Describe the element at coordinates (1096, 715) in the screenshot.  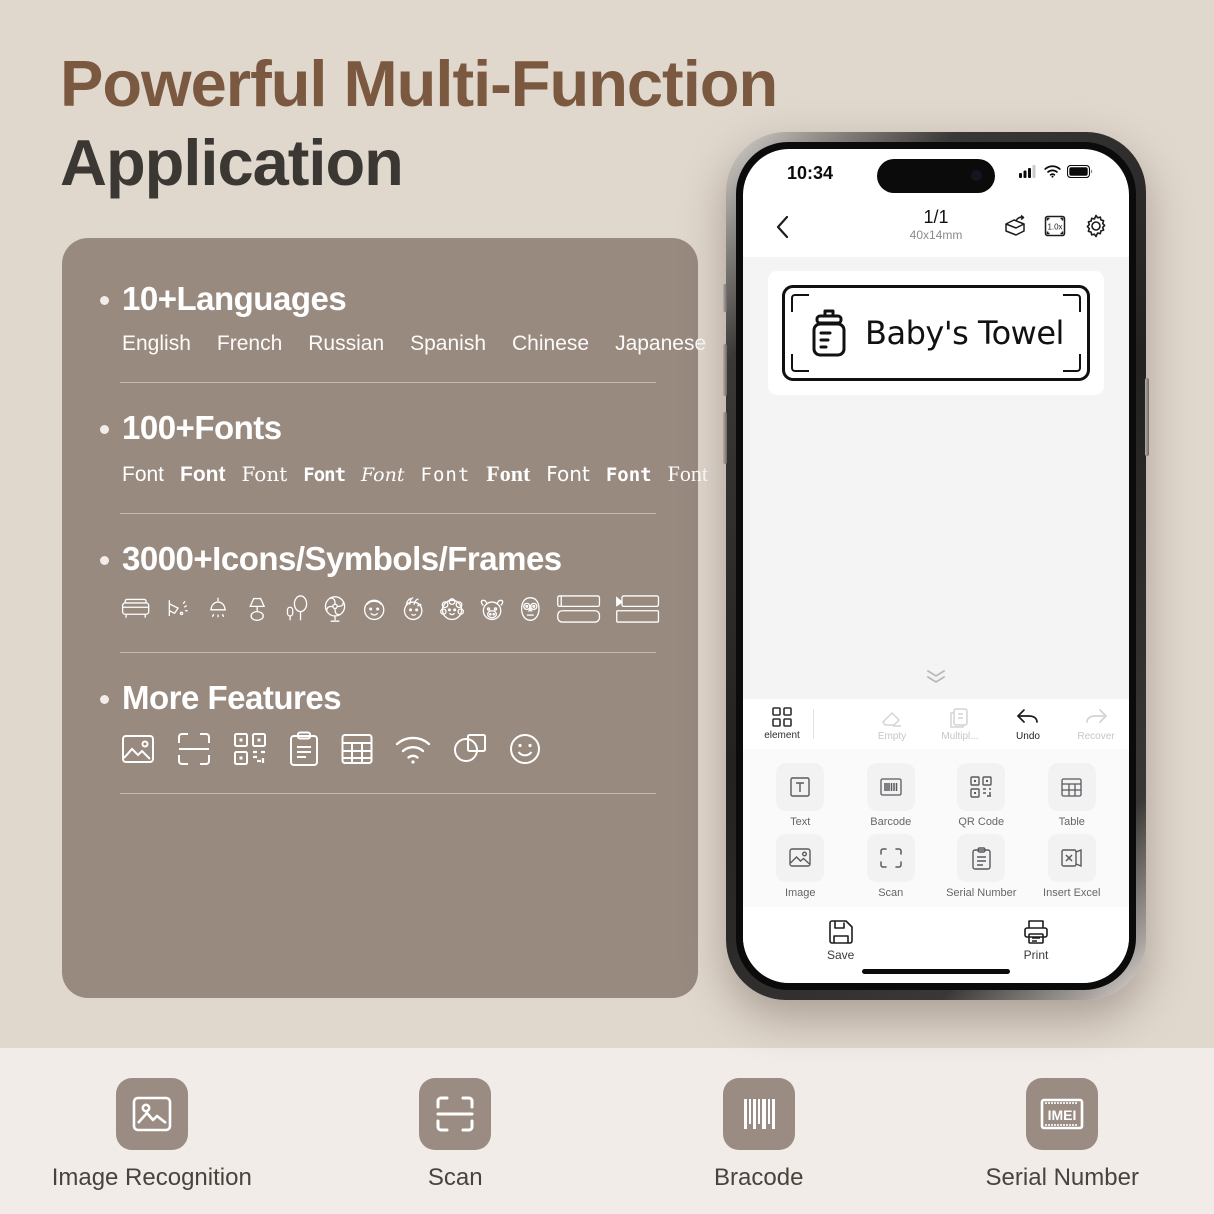
I see `redo-icon` at that location.